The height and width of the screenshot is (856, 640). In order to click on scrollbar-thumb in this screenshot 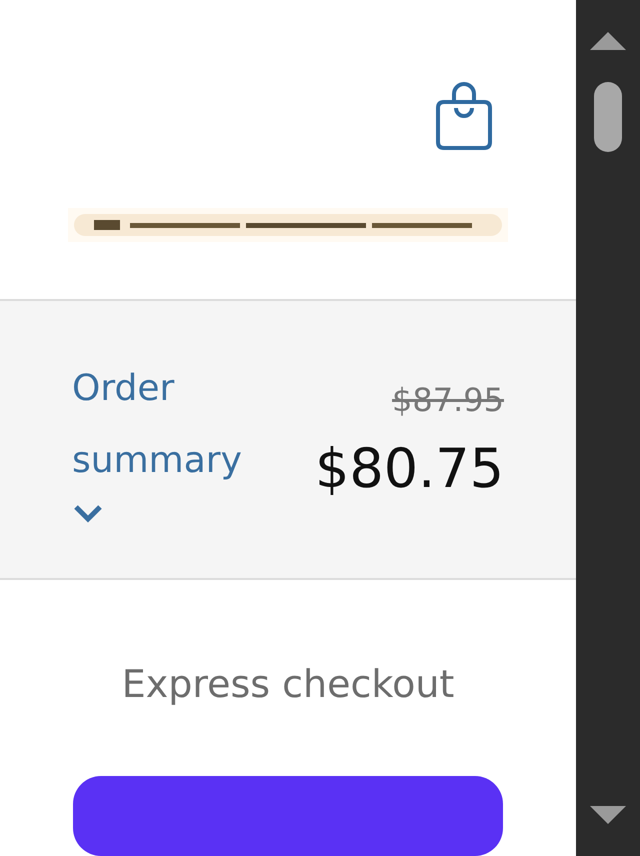, I will do `click(608, 117)`.